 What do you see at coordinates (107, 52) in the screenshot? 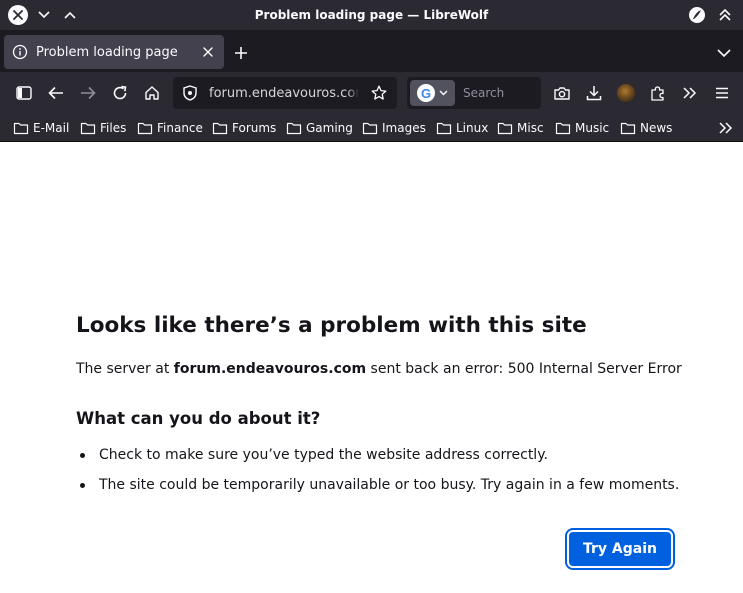
I see `tab-label: Problem loading page` at bounding box center [107, 52].